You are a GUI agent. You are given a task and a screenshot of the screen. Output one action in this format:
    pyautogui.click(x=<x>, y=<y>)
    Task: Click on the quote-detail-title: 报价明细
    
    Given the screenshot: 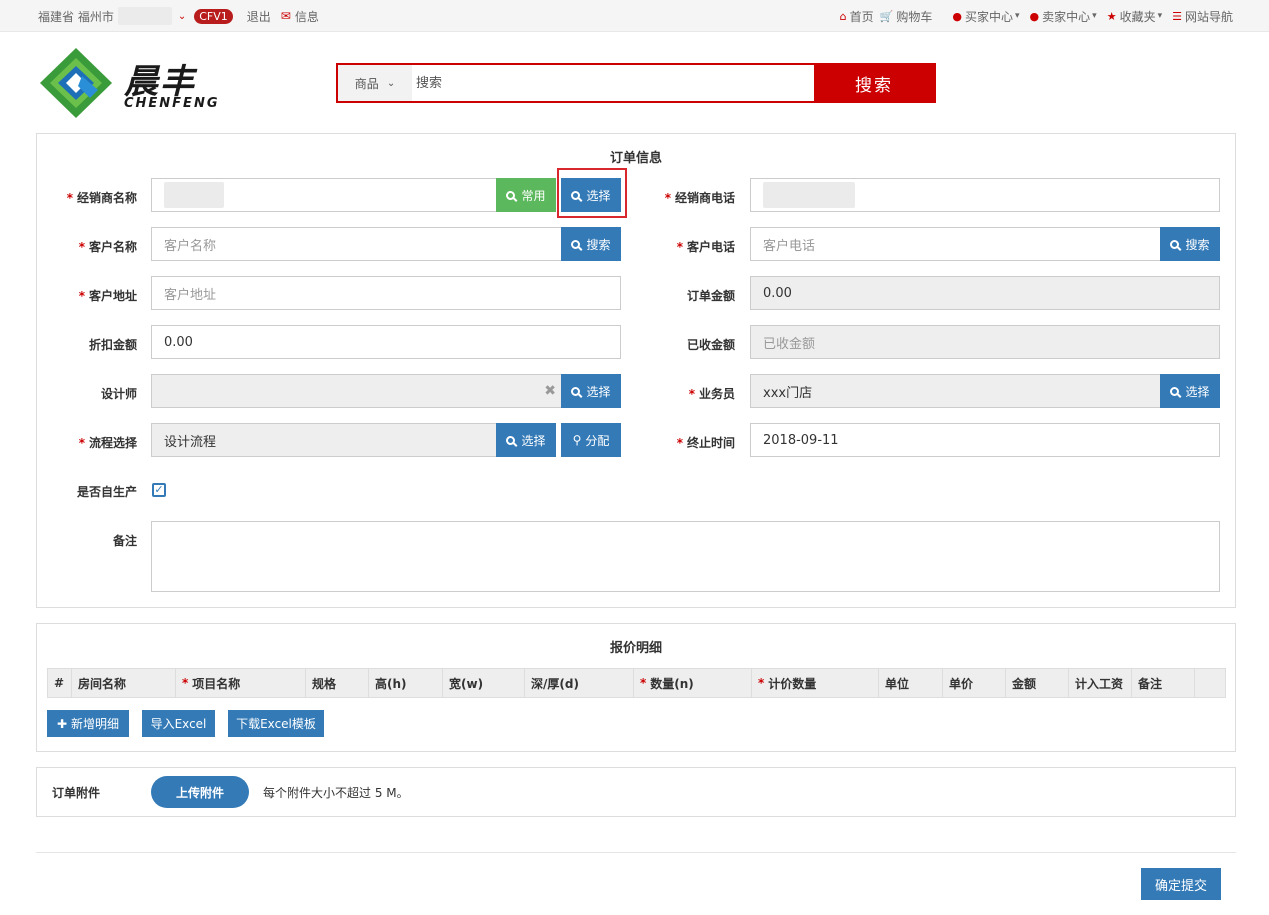 What is the action you would take?
    pyautogui.click(x=635, y=648)
    